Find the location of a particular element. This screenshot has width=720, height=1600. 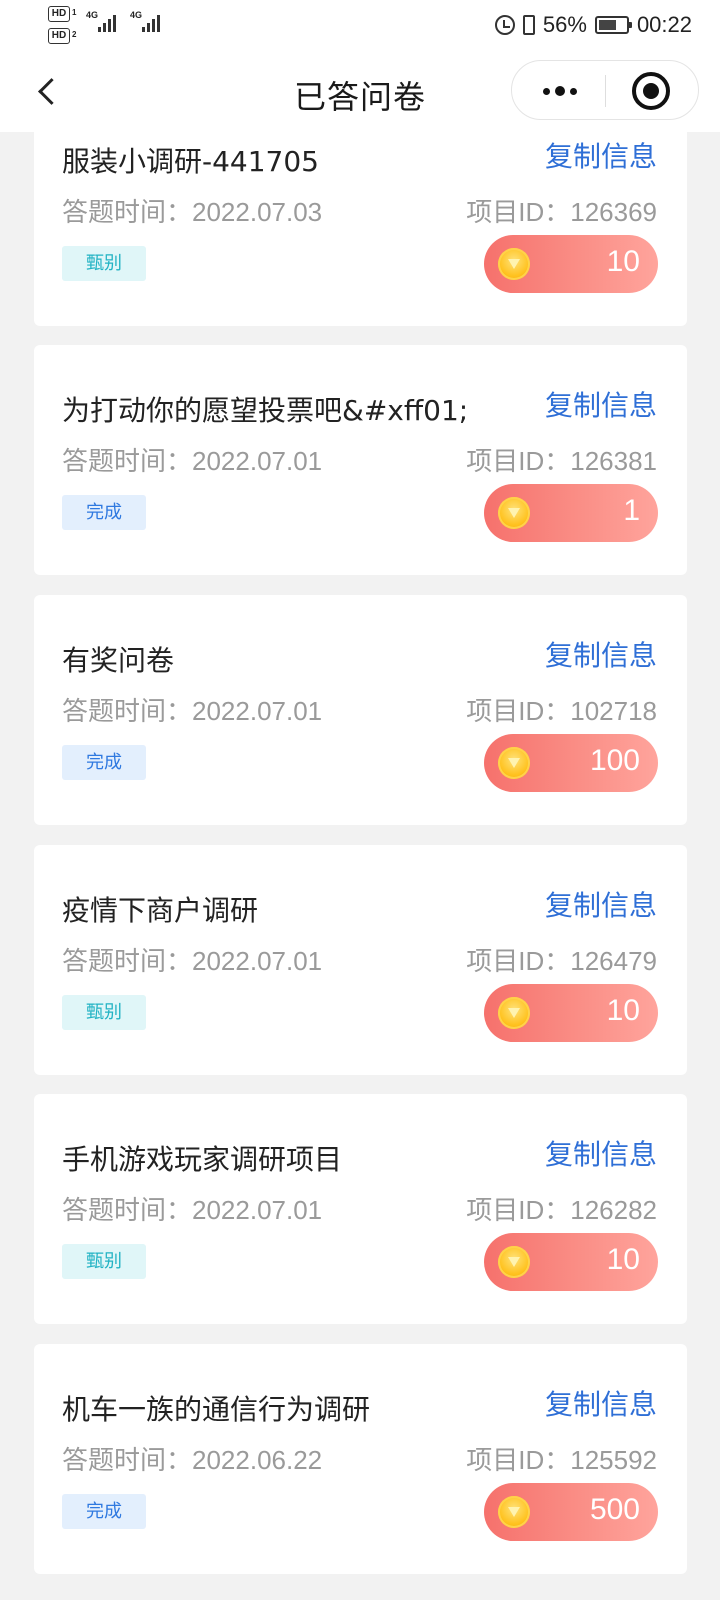

project-id: 项目ID：126369 is located at coordinates (561, 212).